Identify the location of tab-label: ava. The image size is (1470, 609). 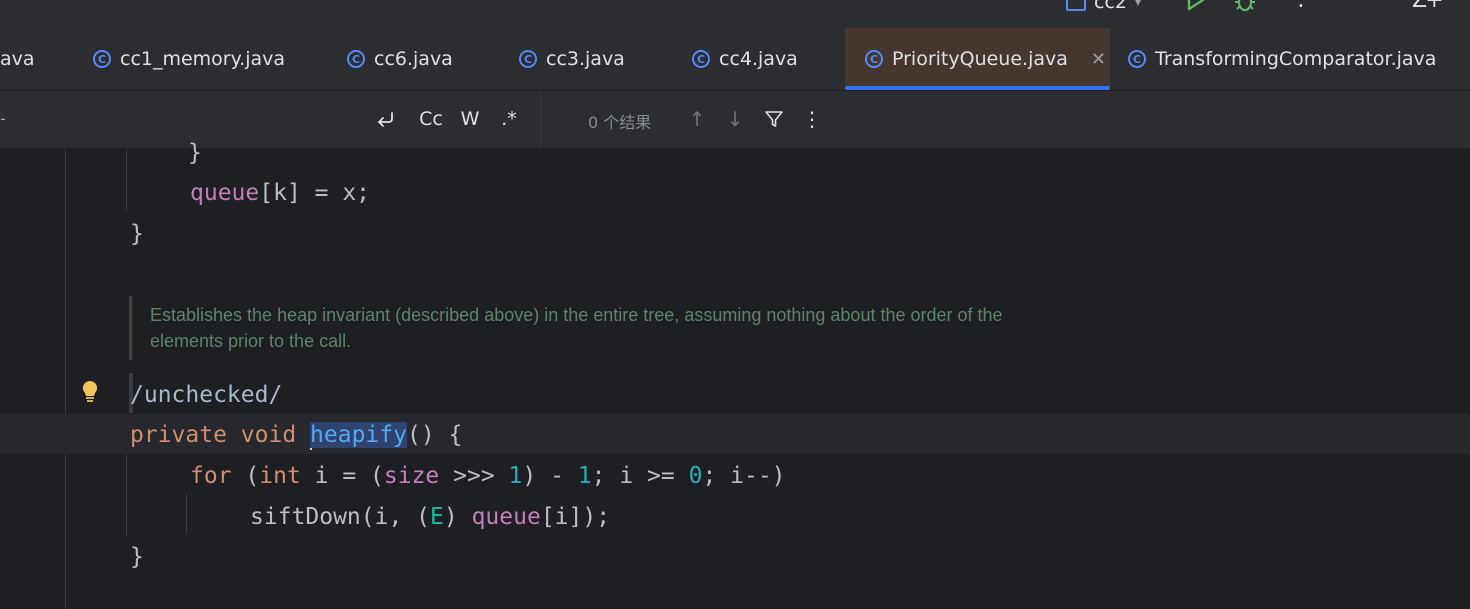
(17, 59).